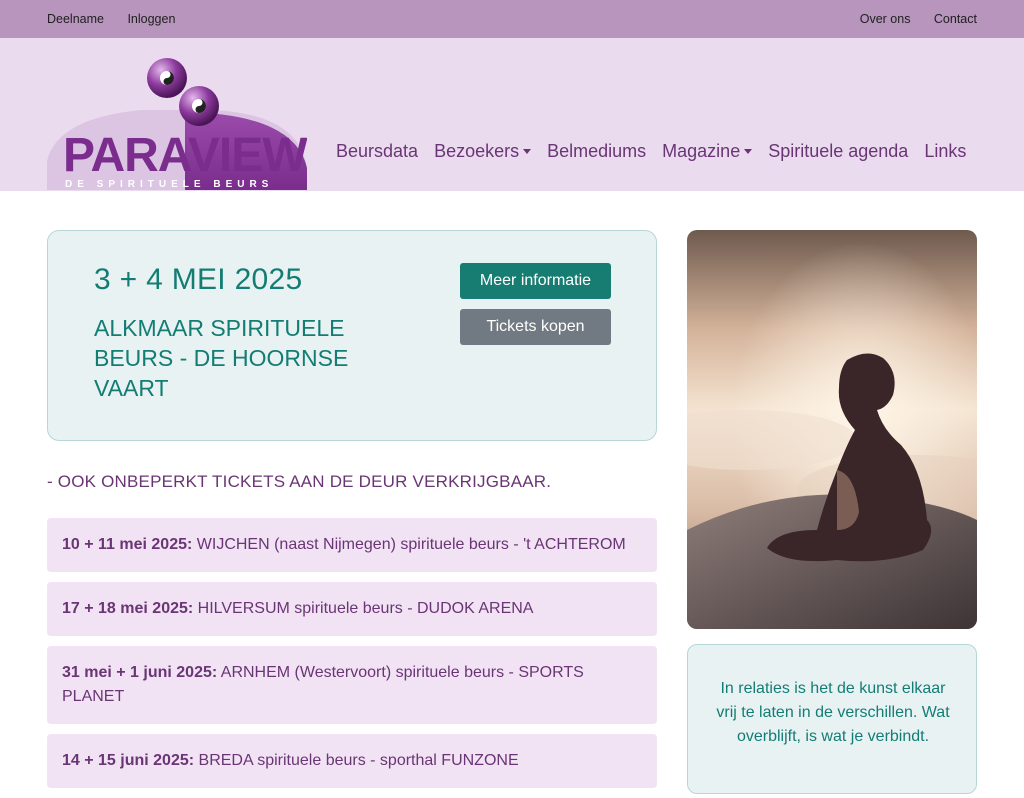  I want to click on event-date: 17 + 18 mei 2025:, so click(128, 608).